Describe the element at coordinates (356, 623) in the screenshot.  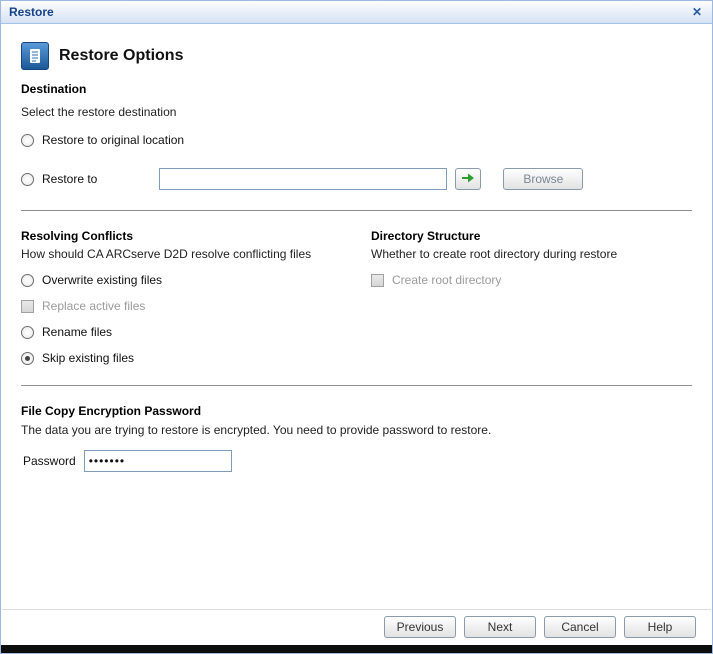
I see `footer: Previous Next Cancel Help` at that location.